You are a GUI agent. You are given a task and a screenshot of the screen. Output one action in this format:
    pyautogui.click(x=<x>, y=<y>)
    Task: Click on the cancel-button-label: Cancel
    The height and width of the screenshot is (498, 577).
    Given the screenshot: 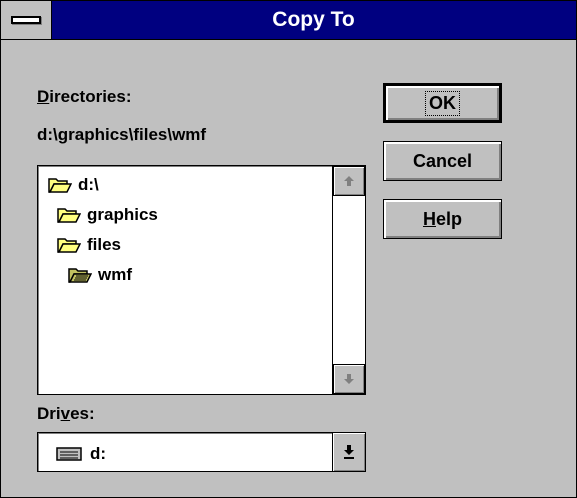 What is the action you would take?
    pyautogui.click(x=442, y=160)
    